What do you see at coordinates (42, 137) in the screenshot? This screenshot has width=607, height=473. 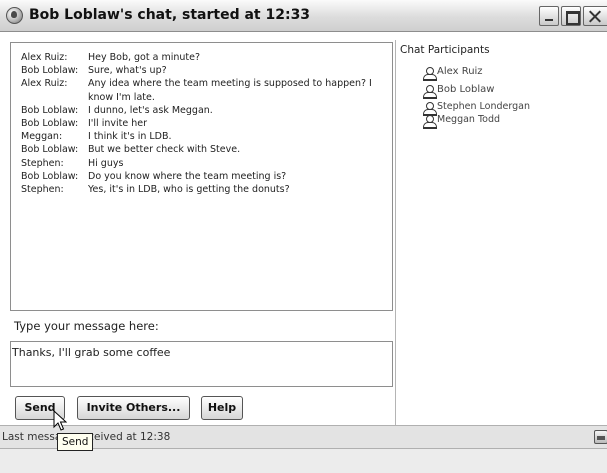 I see `message-speaker: Meggan:` at bounding box center [42, 137].